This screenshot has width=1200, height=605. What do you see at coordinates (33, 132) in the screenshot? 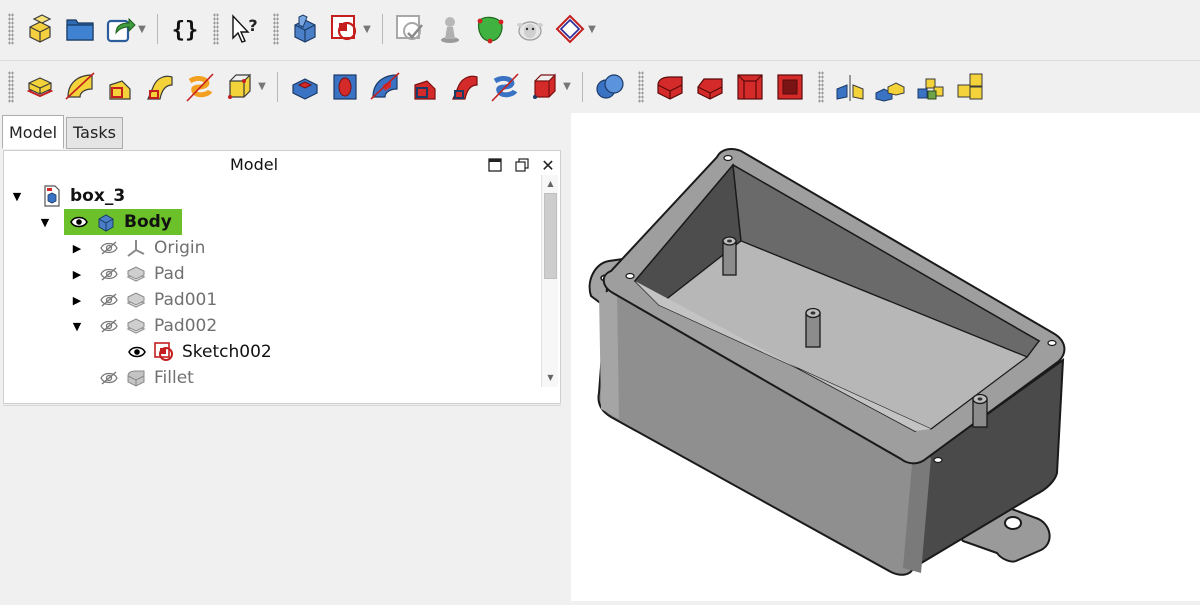
I see `tab-model: Model` at bounding box center [33, 132].